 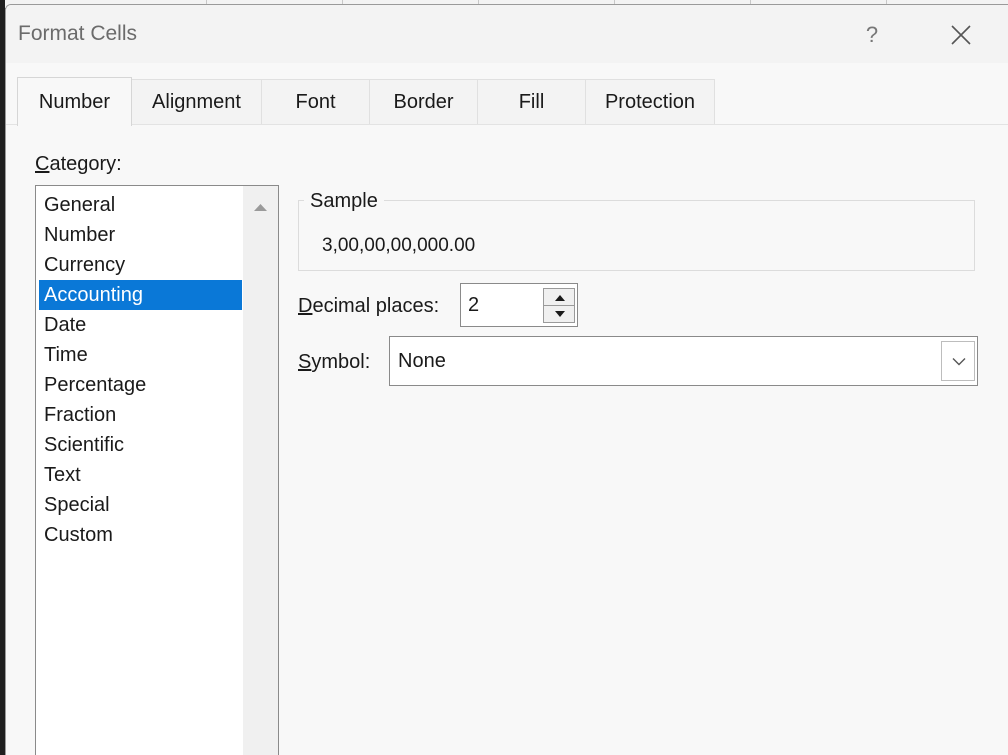 I want to click on category-scrollbar, so click(x=260, y=470).